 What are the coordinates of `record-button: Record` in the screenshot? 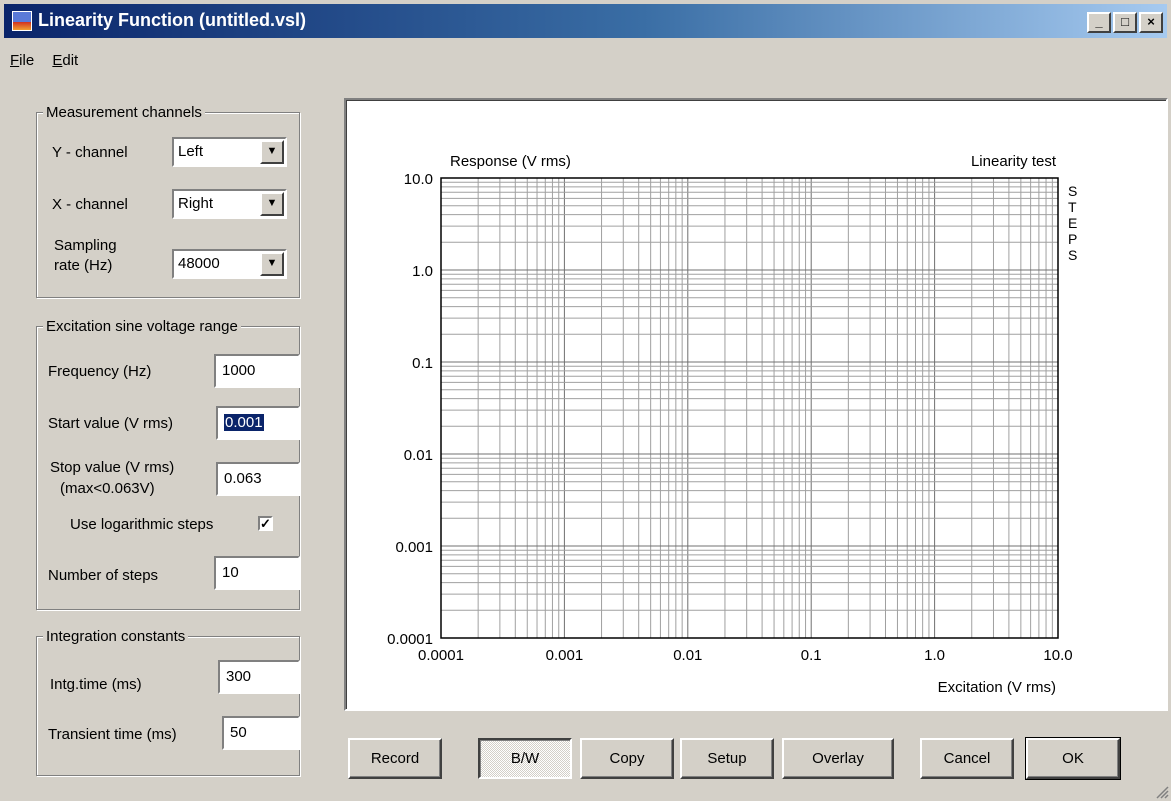 It's located at (395, 758).